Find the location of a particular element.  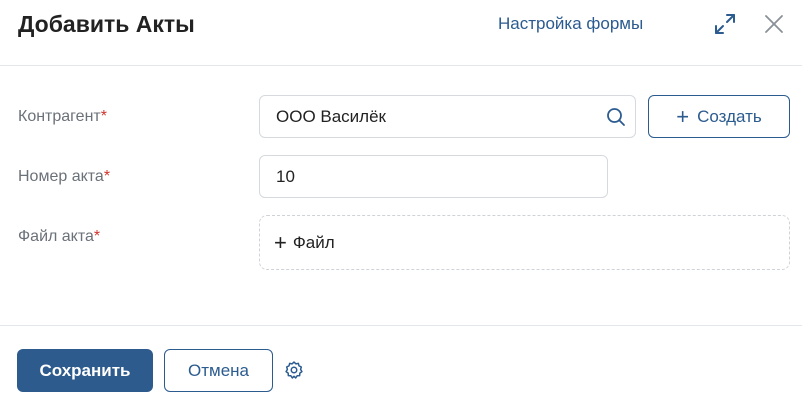

contractor-input: ООО Василёк is located at coordinates (447, 116).